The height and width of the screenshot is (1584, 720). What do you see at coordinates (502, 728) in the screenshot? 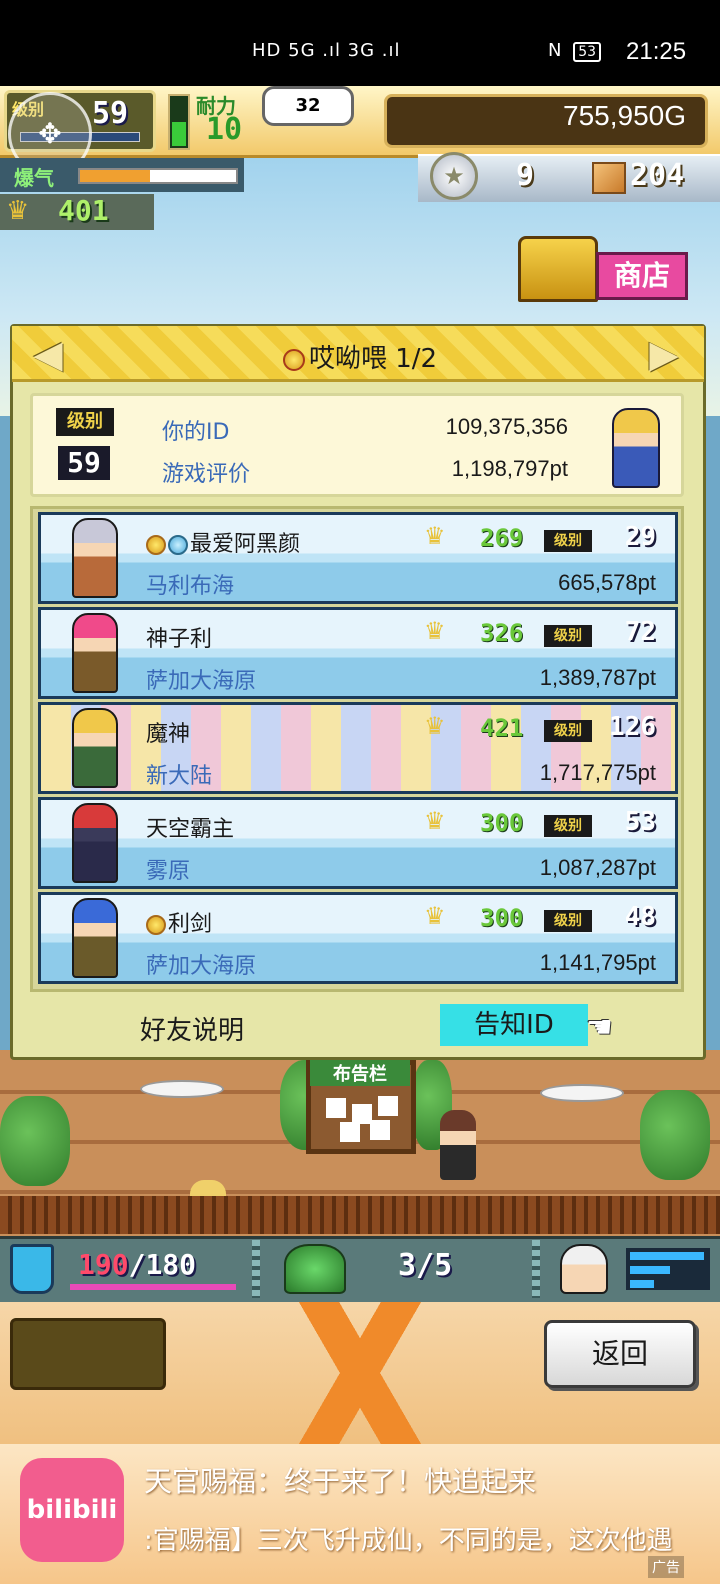
I see `friend-eagles: 421` at bounding box center [502, 728].